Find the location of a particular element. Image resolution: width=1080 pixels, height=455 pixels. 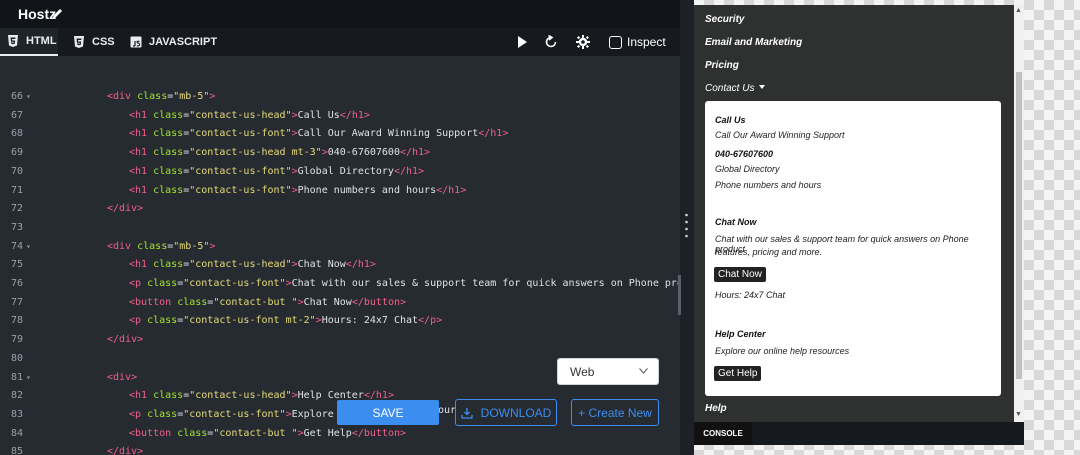

global-directory: Global Directory is located at coordinates (747, 169).